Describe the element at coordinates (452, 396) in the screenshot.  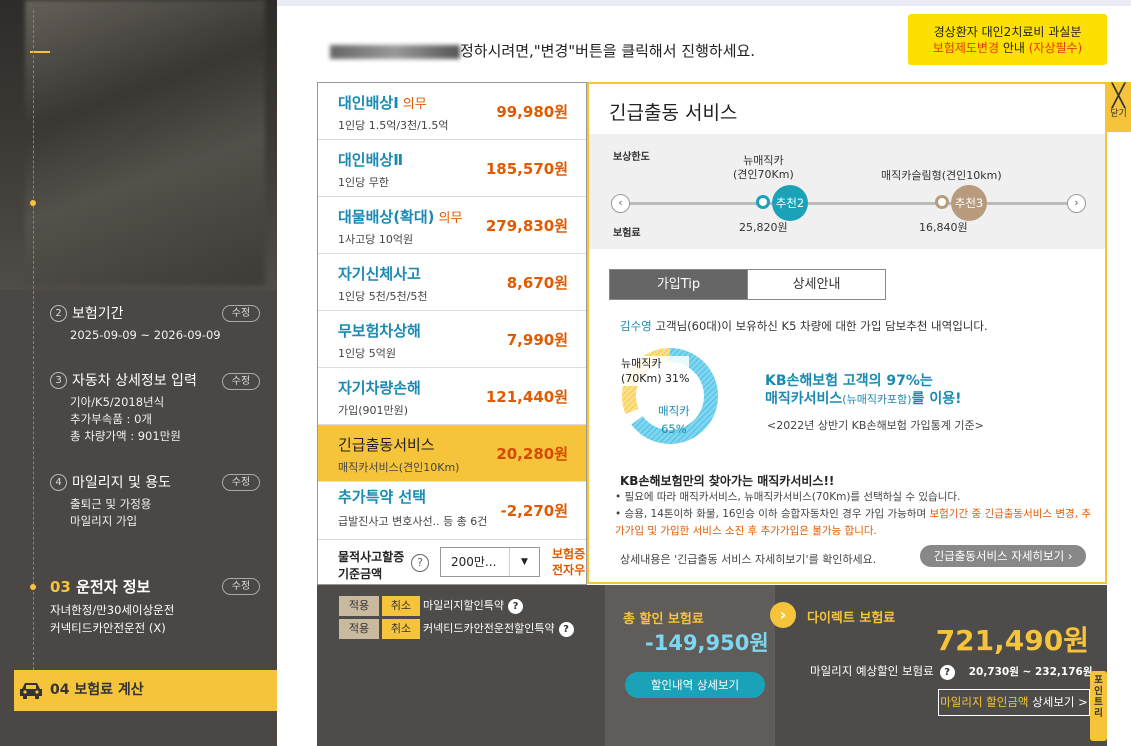
I see `coverage-row: 자기차량손해 가입(901만원) 121,440원` at that location.